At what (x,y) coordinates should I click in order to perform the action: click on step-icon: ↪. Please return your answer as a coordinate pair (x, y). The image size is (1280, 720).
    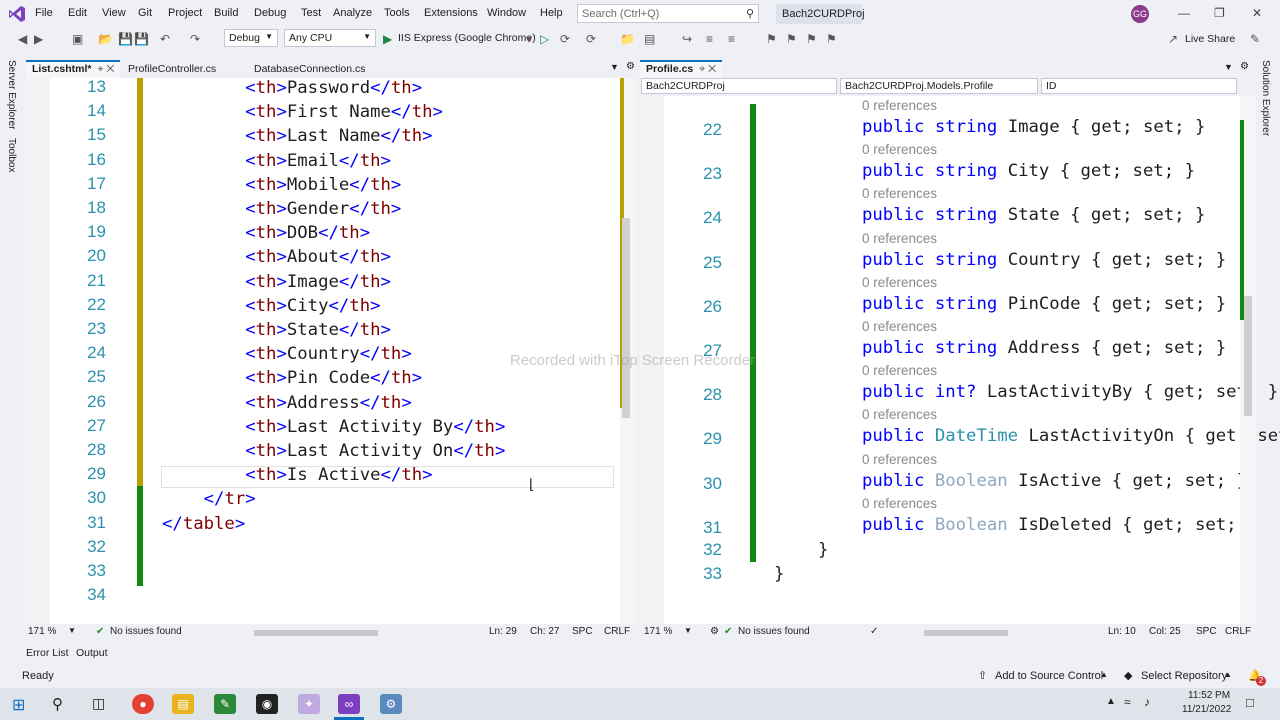
    Looking at the image, I should click on (687, 39).